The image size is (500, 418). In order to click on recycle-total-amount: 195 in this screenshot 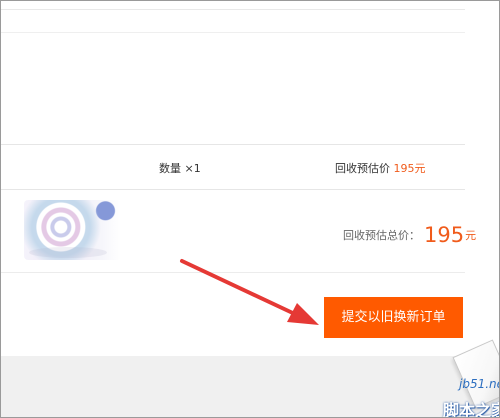, I will do `click(444, 235)`.